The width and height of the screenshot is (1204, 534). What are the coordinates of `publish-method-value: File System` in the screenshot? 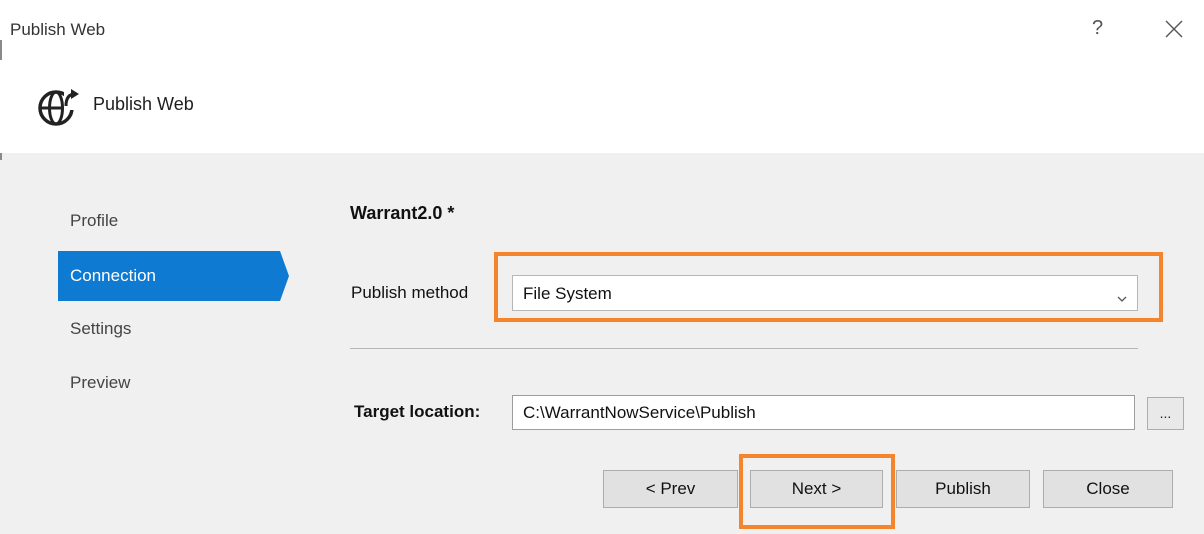 It's located at (567, 293).